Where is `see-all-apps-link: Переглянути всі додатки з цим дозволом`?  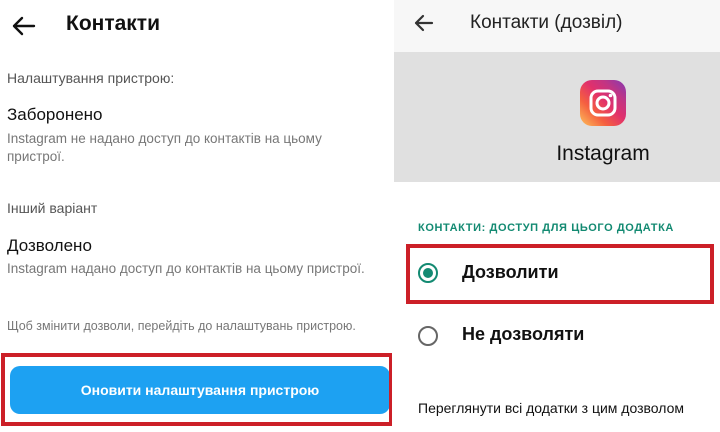 see-all-apps-link: Переглянути всі додатки з цим дозволом is located at coordinates (551, 408).